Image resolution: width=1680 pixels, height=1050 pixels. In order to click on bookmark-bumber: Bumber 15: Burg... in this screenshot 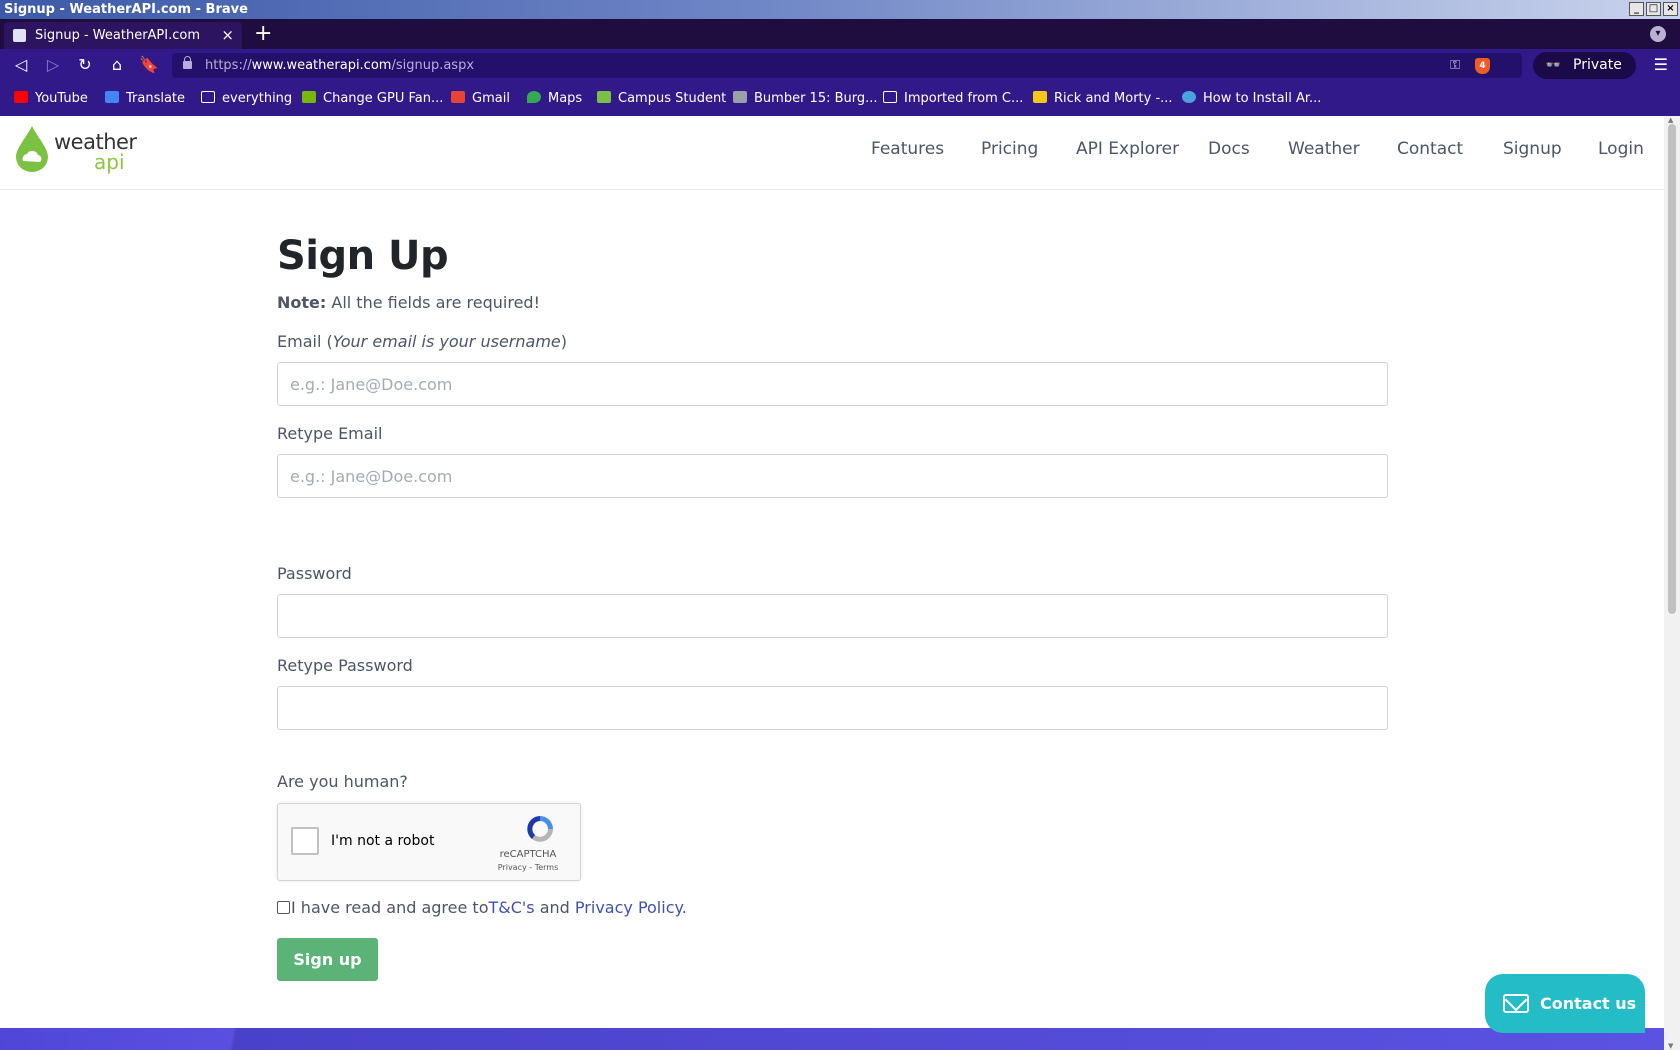, I will do `click(805, 99)`.